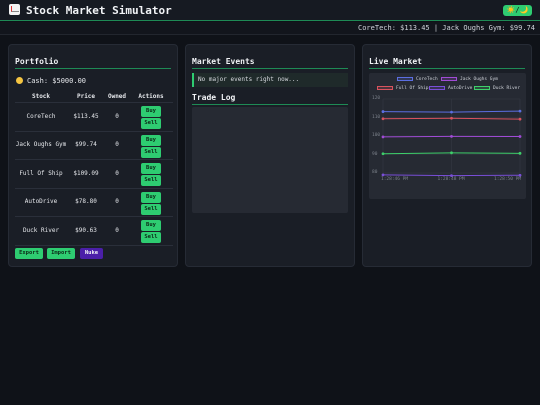 Image resolution: width=540 pixels, height=405 pixels. Describe the element at coordinates (41, 230) in the screenshot. I see `stock-name: Duck River` at that location.